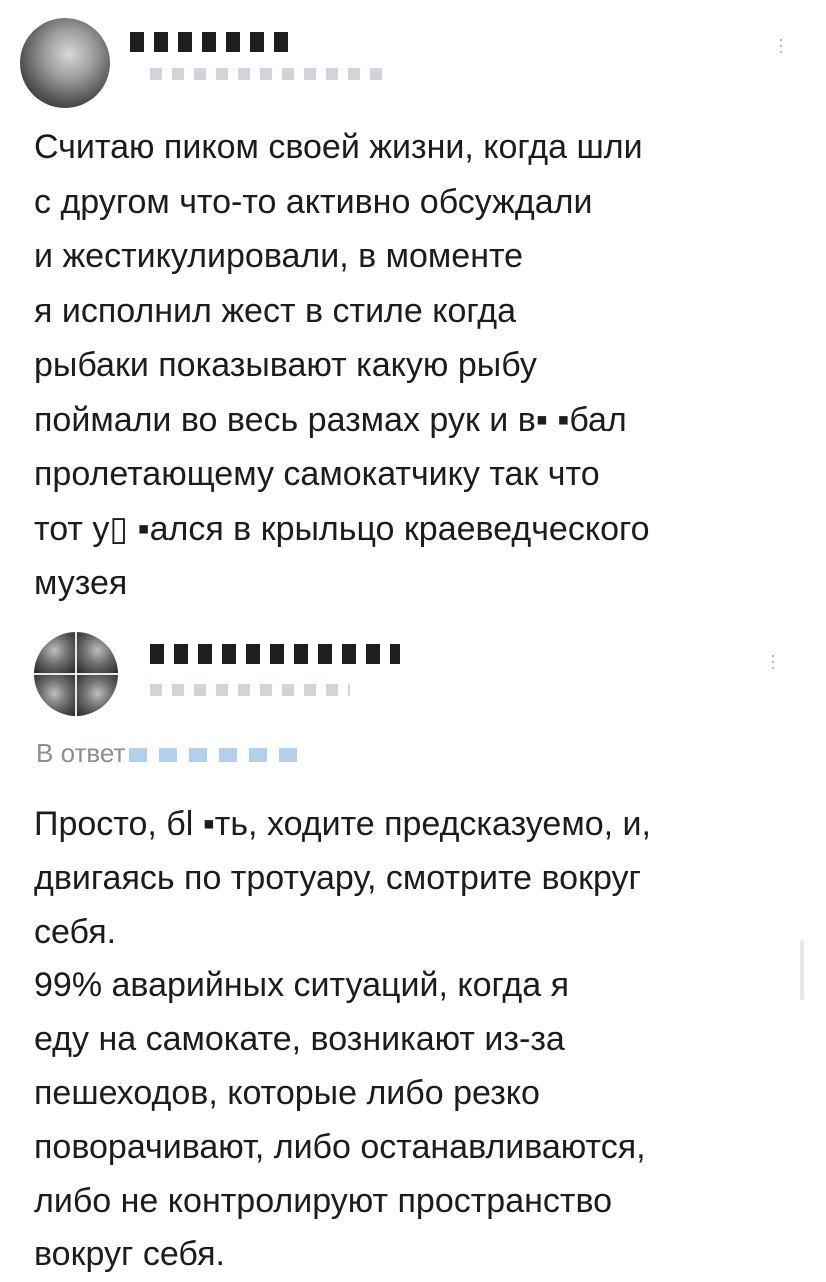 Image resolution: width=826 pixels, height=1282 pixels. I want to click on reply-to-handle-redacted, so click(214, 755).